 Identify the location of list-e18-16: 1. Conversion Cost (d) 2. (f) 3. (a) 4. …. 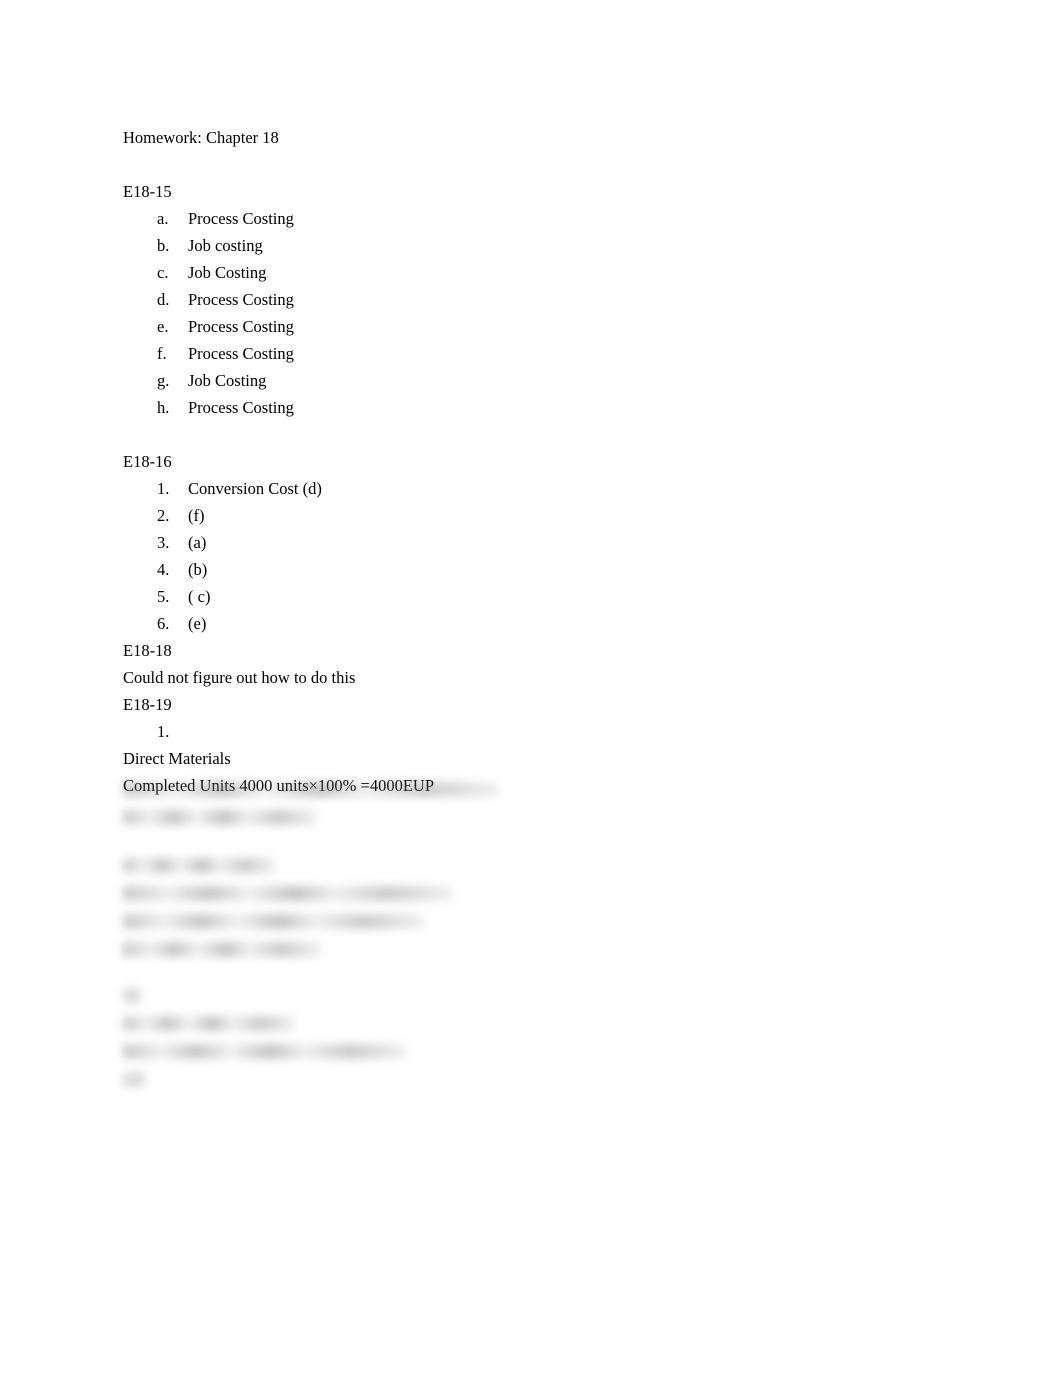
(533, 556).